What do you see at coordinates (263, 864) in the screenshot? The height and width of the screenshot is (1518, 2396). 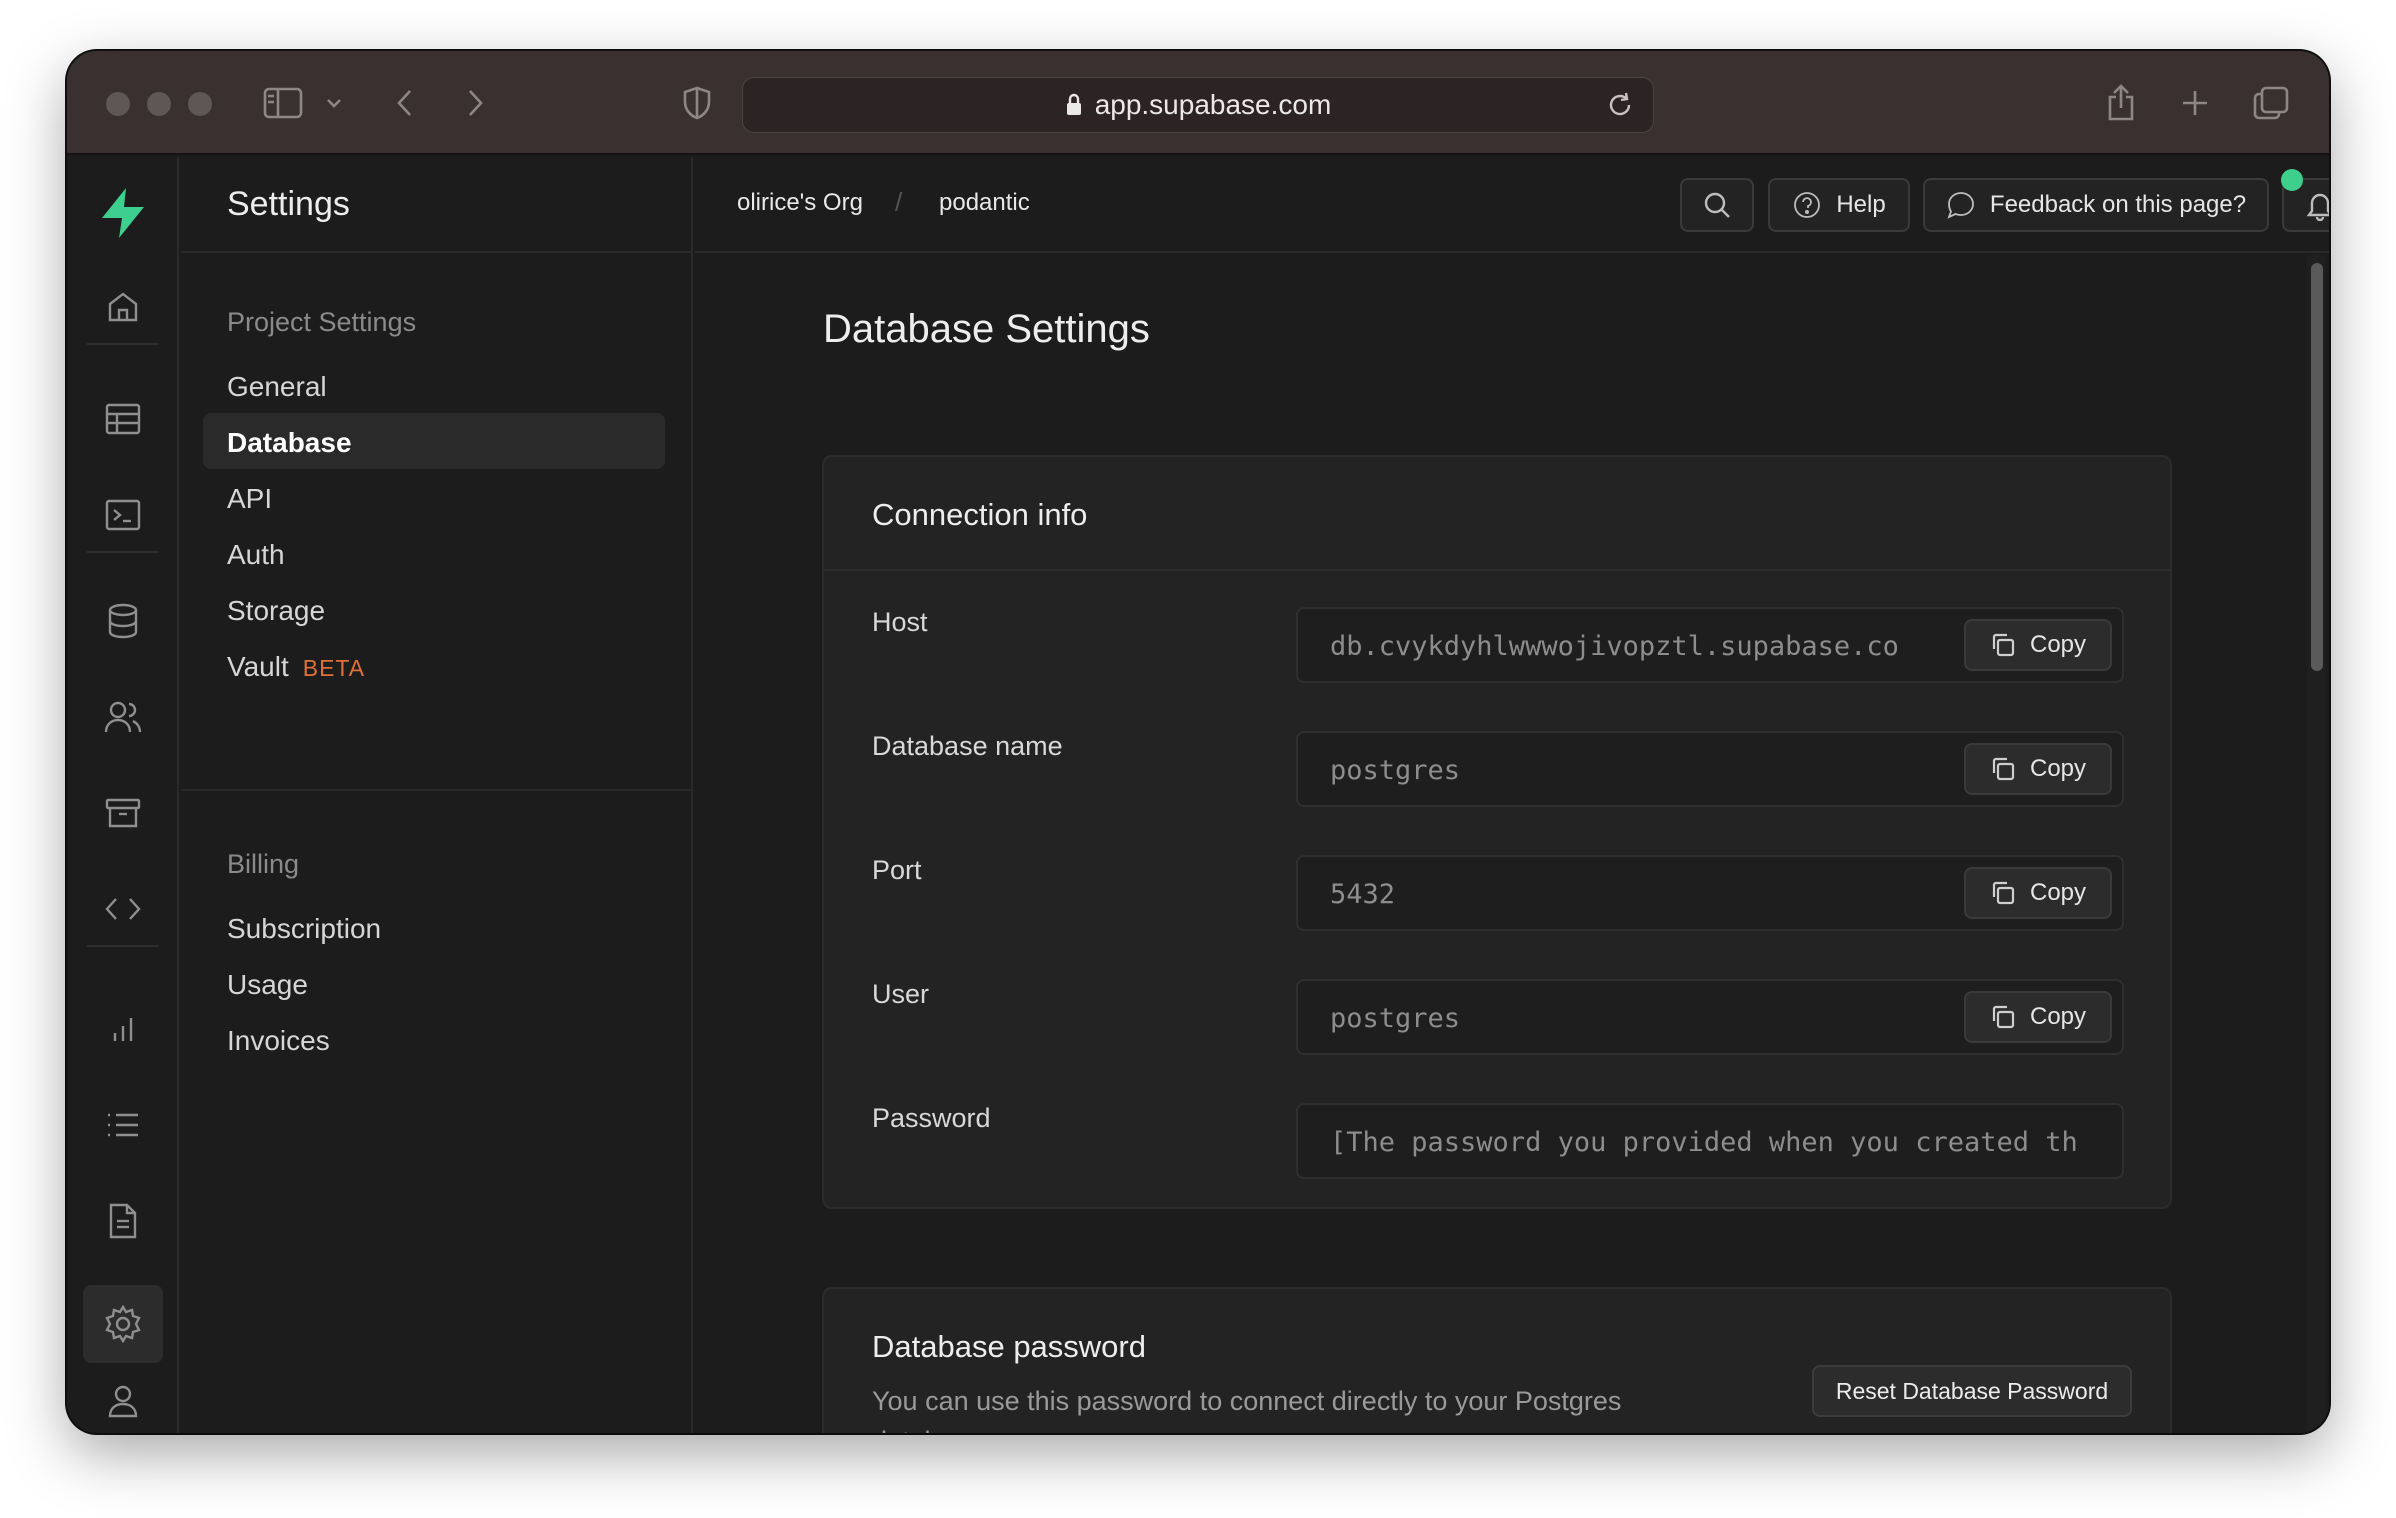 I see `section-title-billing: Billing` at bounding box center [263, 864].